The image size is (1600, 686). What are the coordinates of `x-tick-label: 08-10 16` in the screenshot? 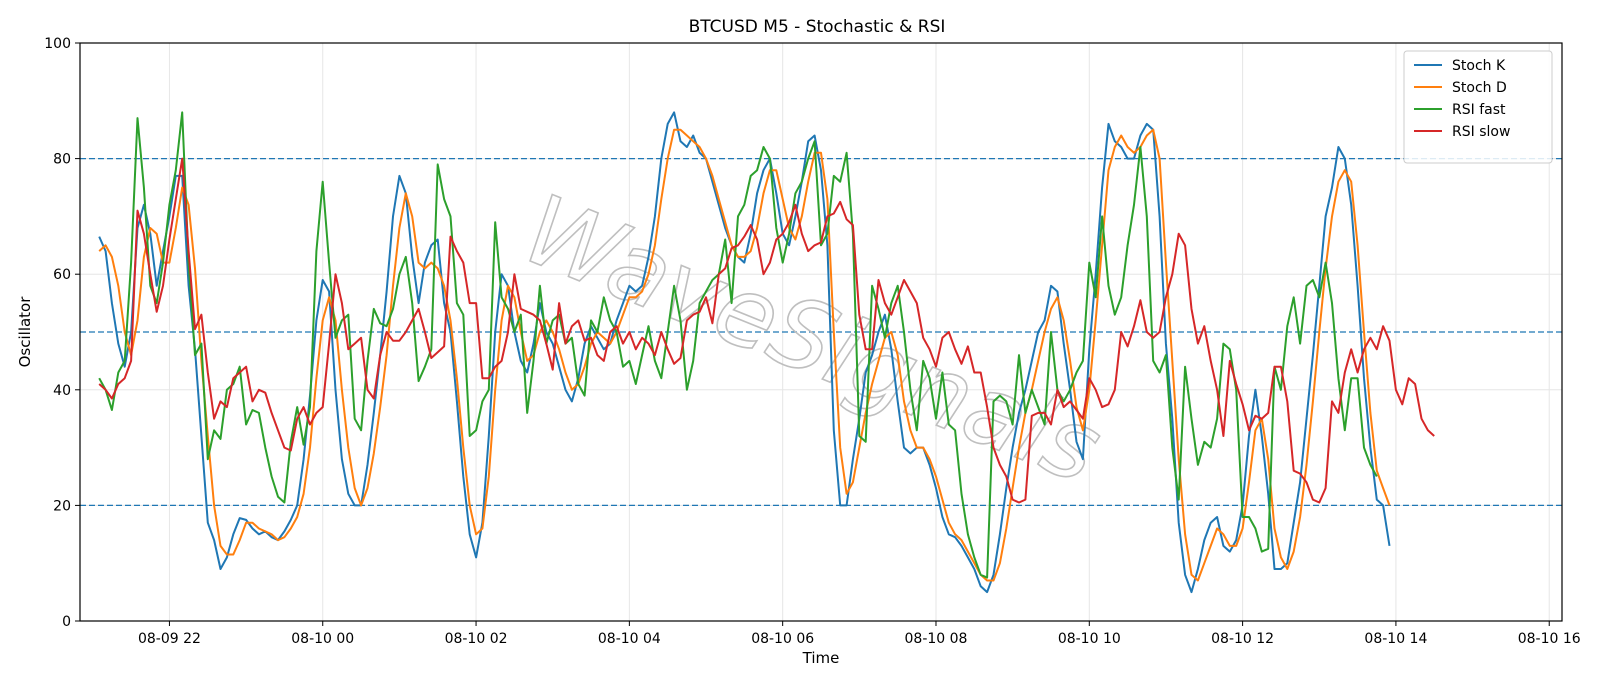 It's located at (1549, 639).